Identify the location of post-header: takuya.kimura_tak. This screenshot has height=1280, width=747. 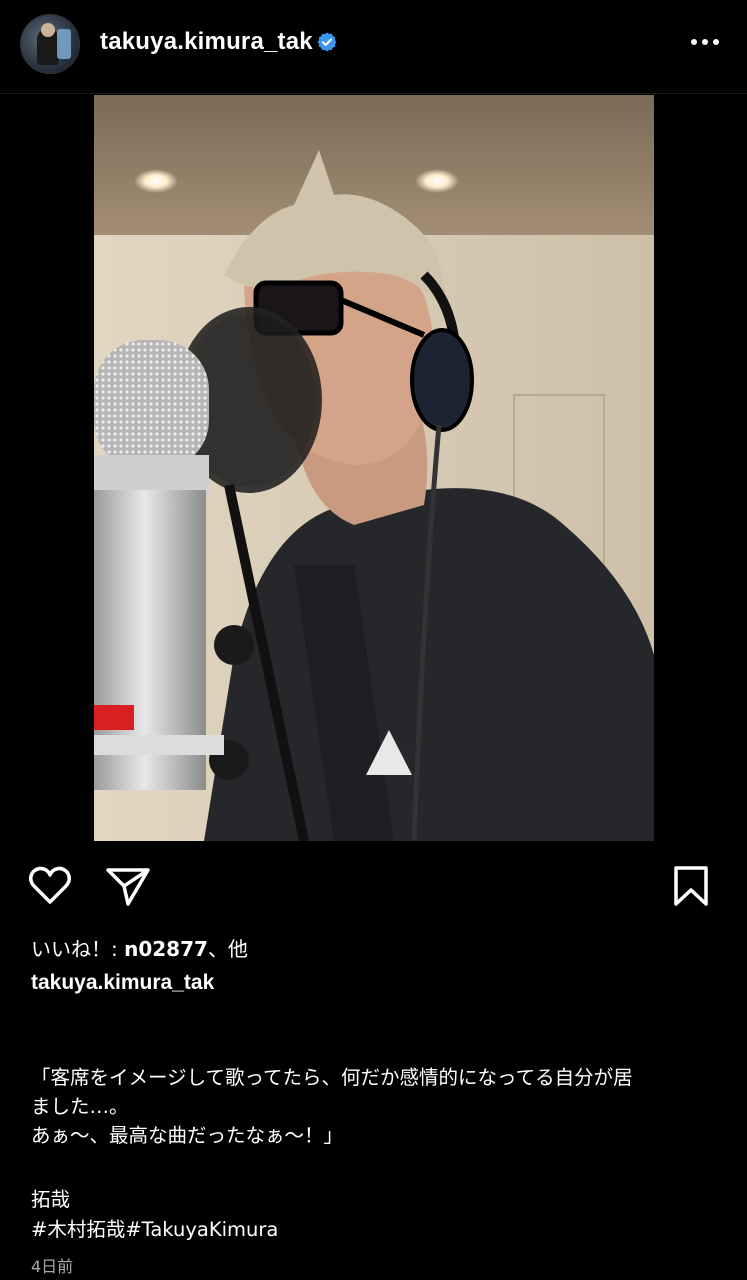
(373, 47).